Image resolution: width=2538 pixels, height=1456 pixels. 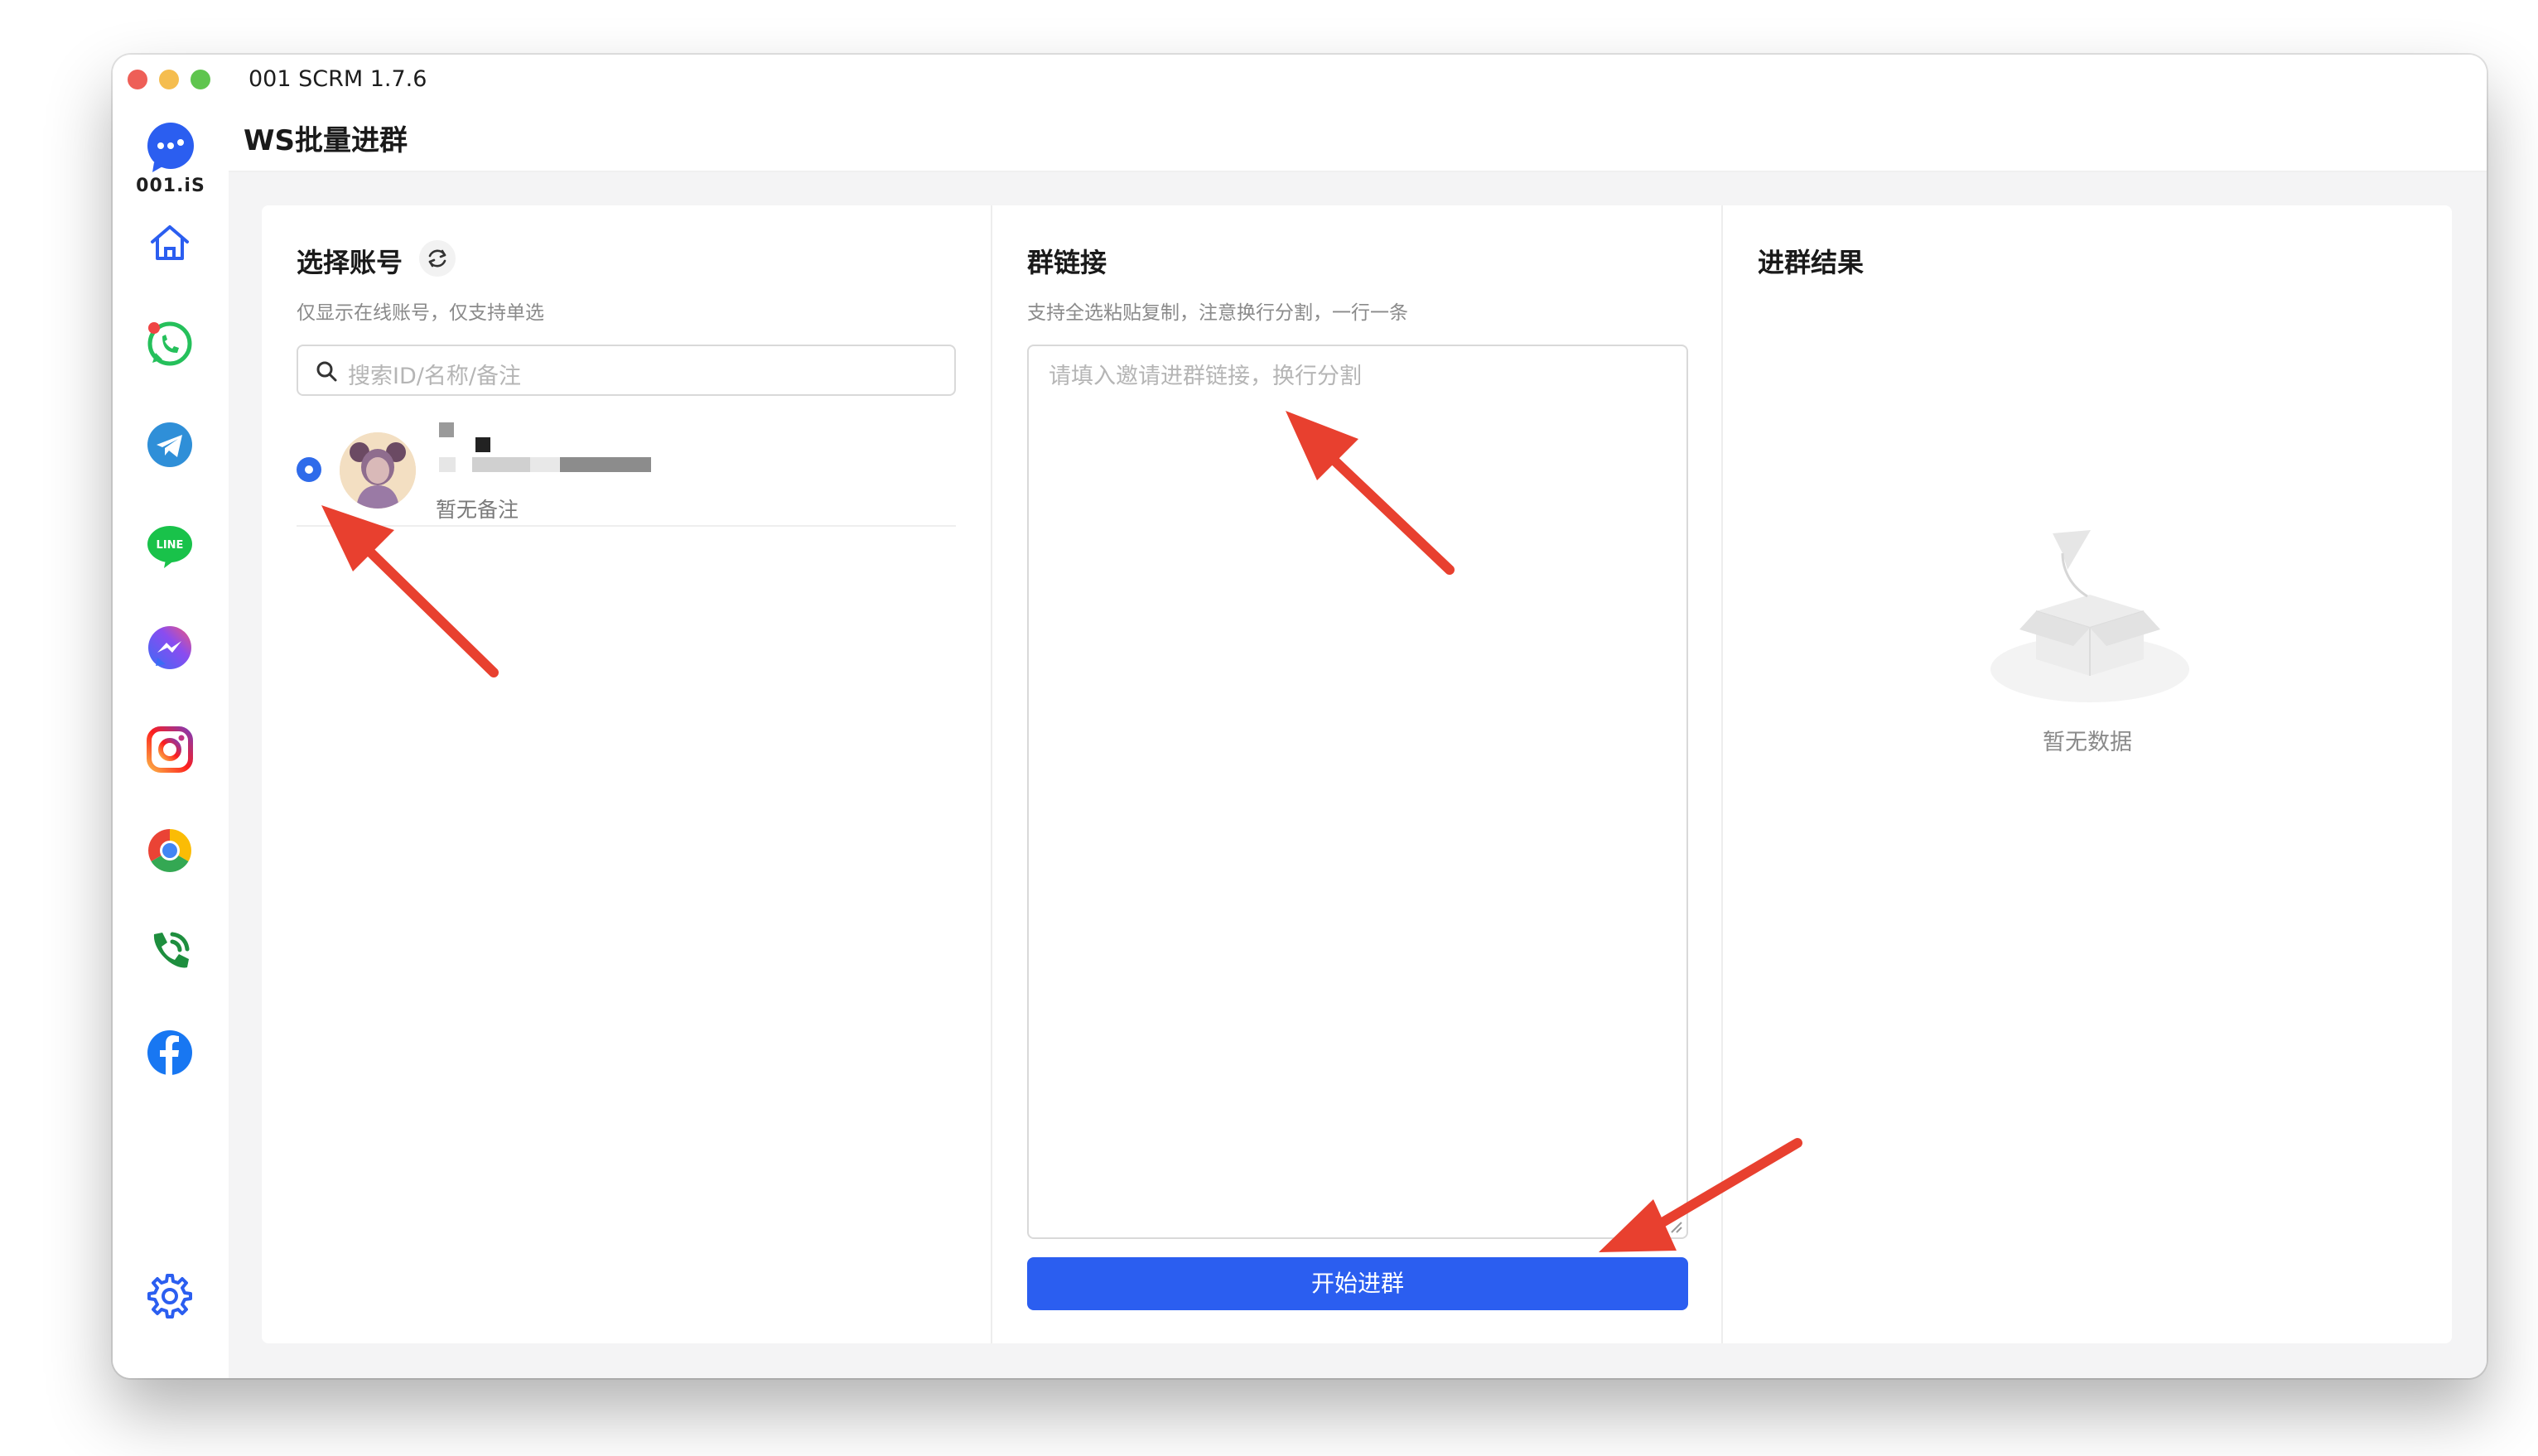 I want to click on account-note: 暂无备注, so click(x=477, y=510).